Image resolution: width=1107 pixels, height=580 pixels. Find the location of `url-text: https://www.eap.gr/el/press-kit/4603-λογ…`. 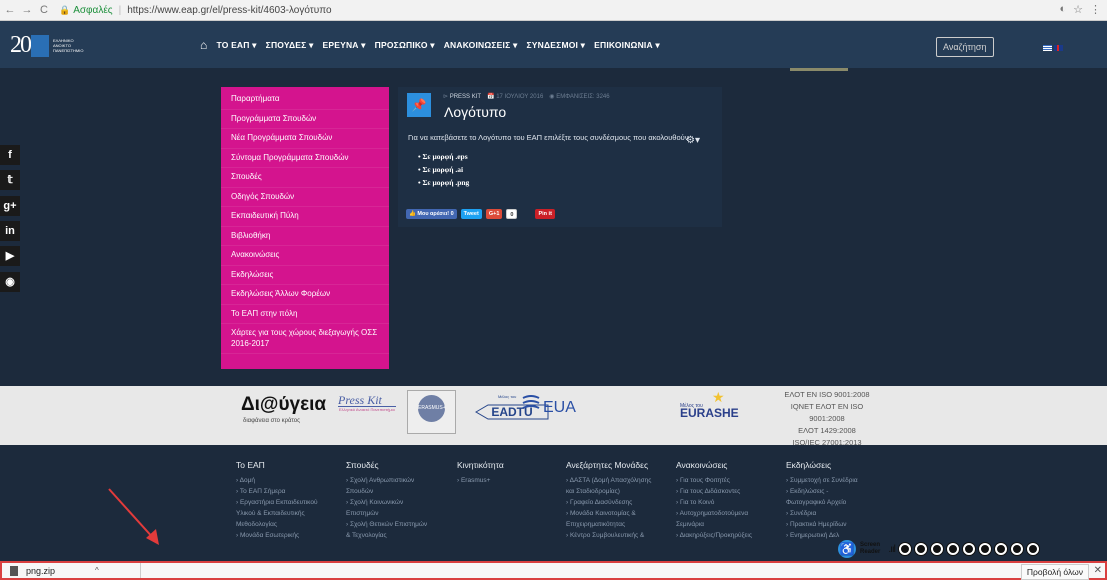

url-text: https://www.eap.gr/el/press-kit/4603-λογ… is located at coordinates (229, 10).